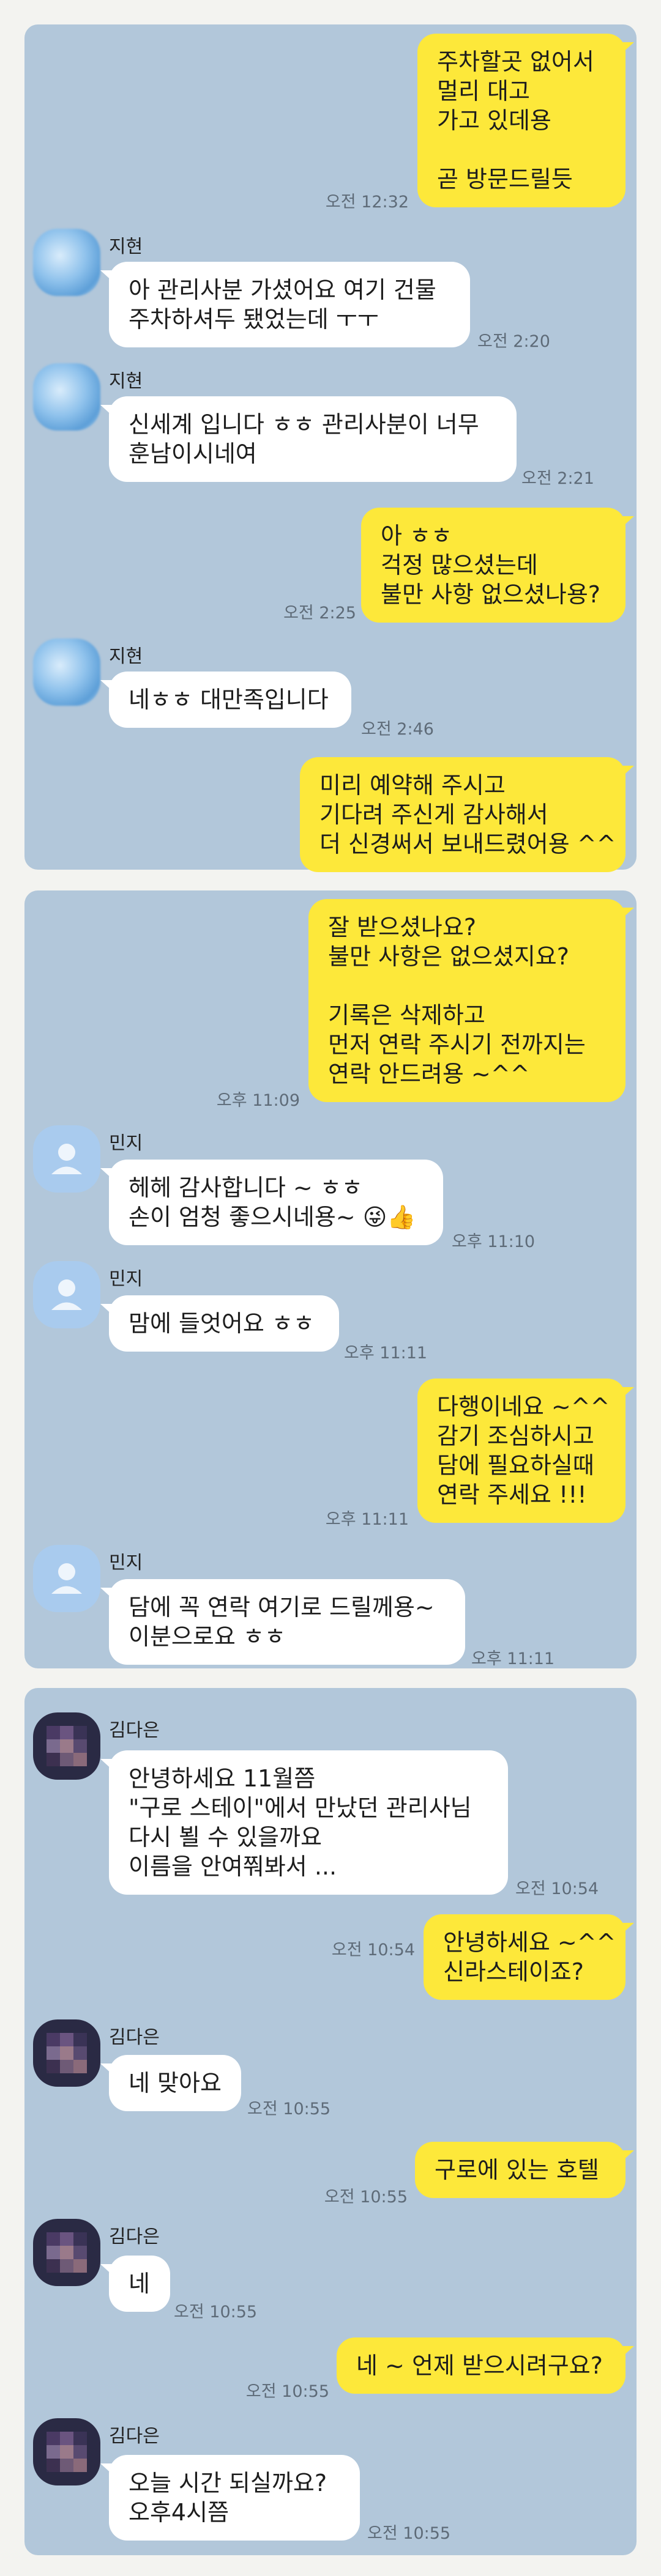 The image size is (661, 2576). I want to click on incoming-message-bubble: 헤헤 감사합니다 ~ ㅎㅎ 손이 엄청 좋으시네용~ 😜👍, so click(271, 1202).